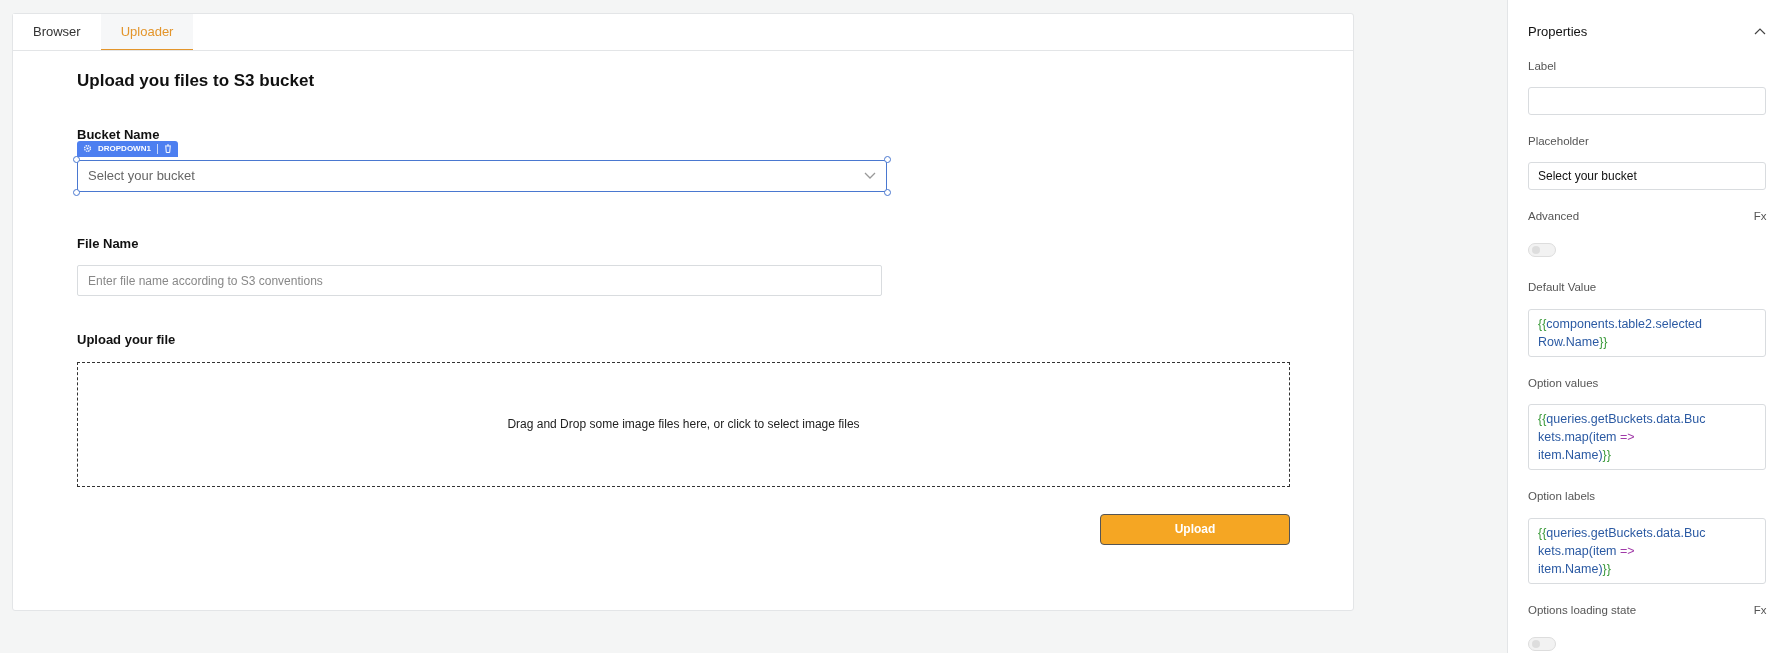  What do you see at coordinates (87, 149) in the screenshot?
I see `settings-icon` at bounding box center [87, 149].